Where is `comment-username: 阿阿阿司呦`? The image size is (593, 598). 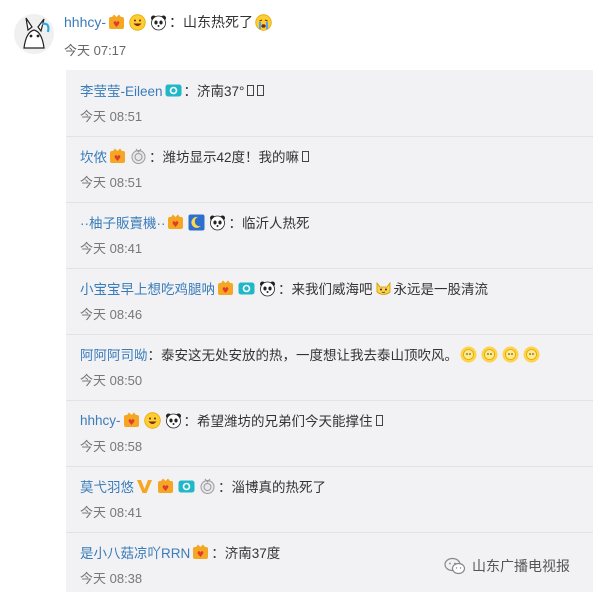 comment-username: 阿阿阿司呦 is located at coordinates (114, 354).